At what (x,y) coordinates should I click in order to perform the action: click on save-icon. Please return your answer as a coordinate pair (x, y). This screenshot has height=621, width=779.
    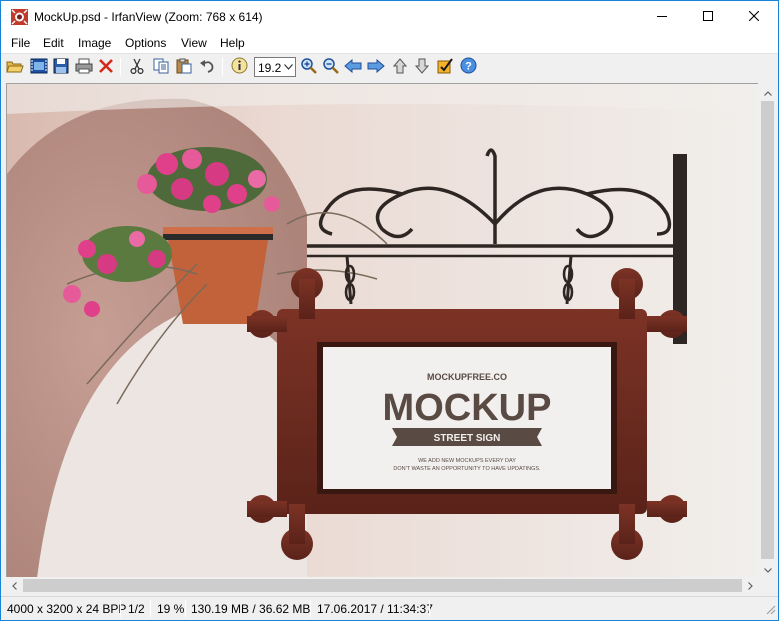
    Looking at the image, I should click on (61, 67).